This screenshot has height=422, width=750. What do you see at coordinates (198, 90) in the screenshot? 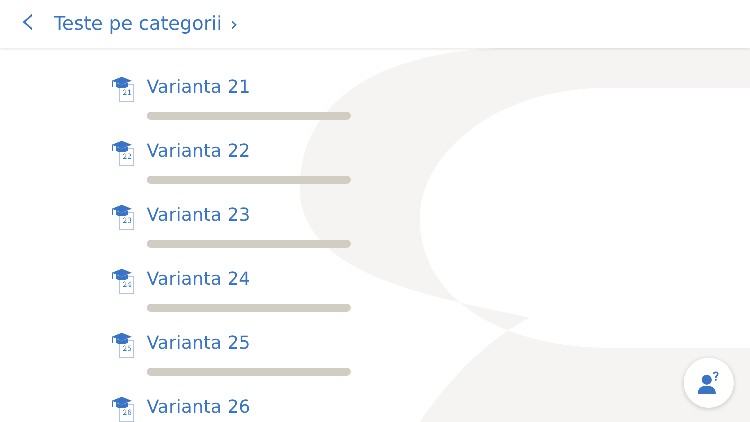
I see `test-link: Varianta 21` at bounding box center [198, 90].